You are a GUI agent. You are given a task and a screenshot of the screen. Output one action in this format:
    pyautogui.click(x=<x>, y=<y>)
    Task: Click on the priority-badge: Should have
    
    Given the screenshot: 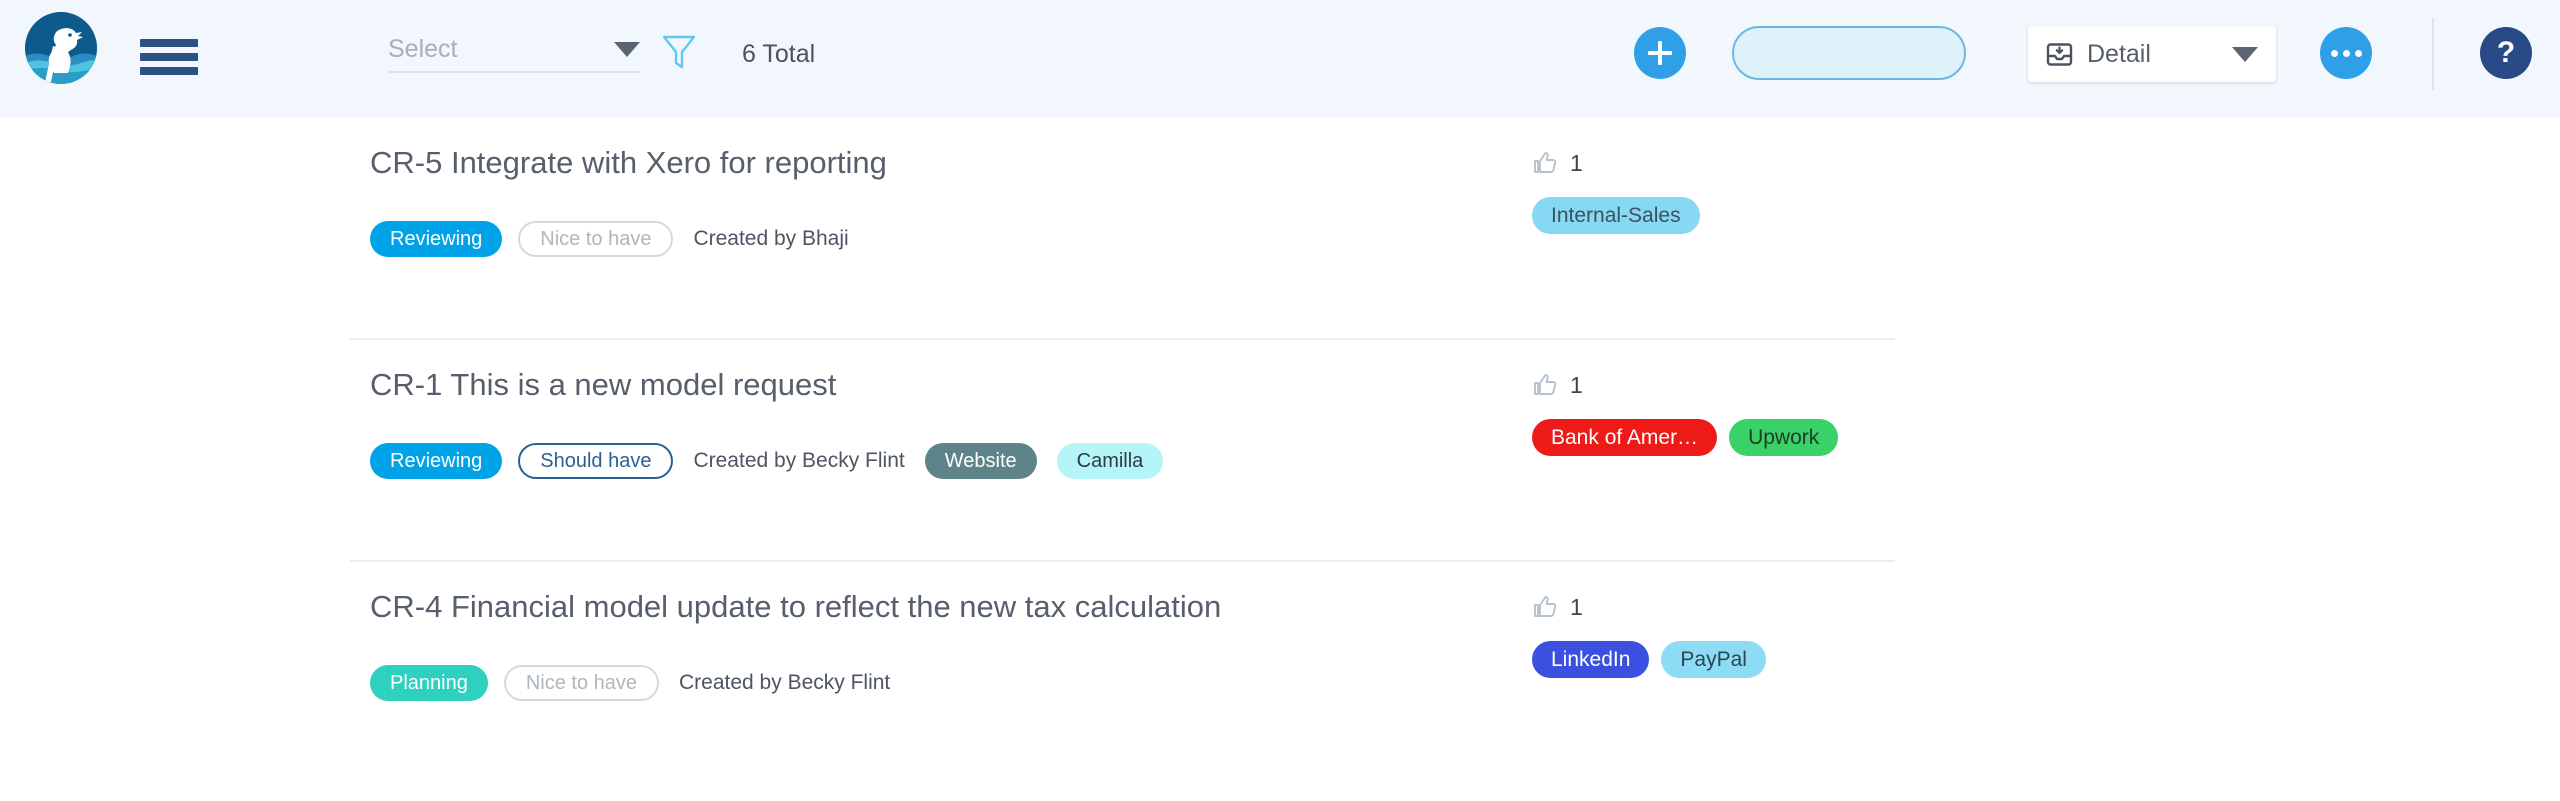 What is the action you would take?
    pyautogui.click(x=596, y=461)
    